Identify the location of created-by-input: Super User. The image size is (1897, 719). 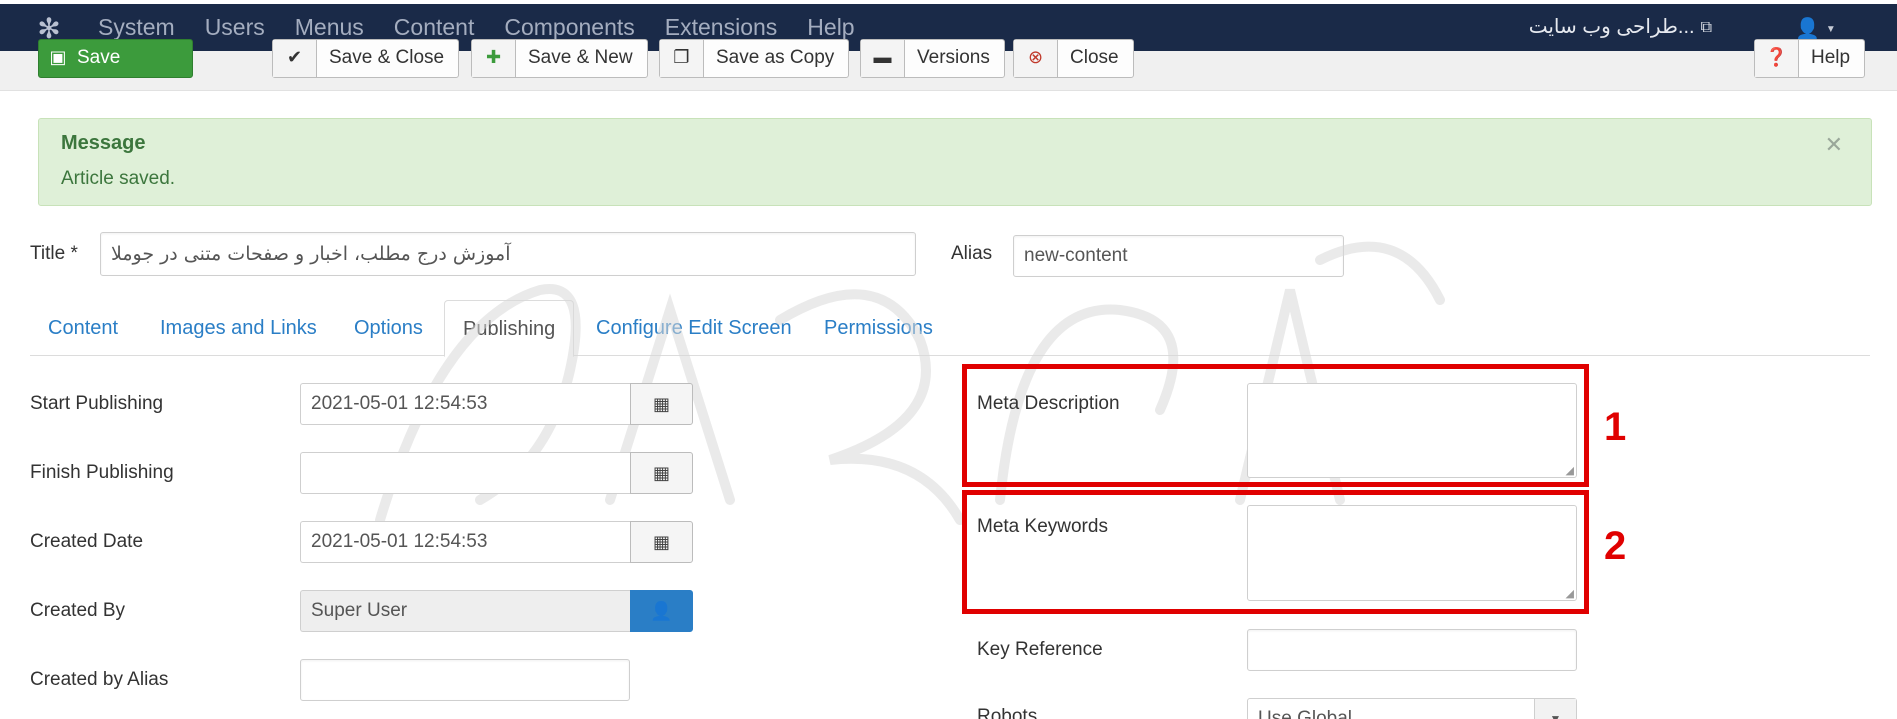
(465, 611).